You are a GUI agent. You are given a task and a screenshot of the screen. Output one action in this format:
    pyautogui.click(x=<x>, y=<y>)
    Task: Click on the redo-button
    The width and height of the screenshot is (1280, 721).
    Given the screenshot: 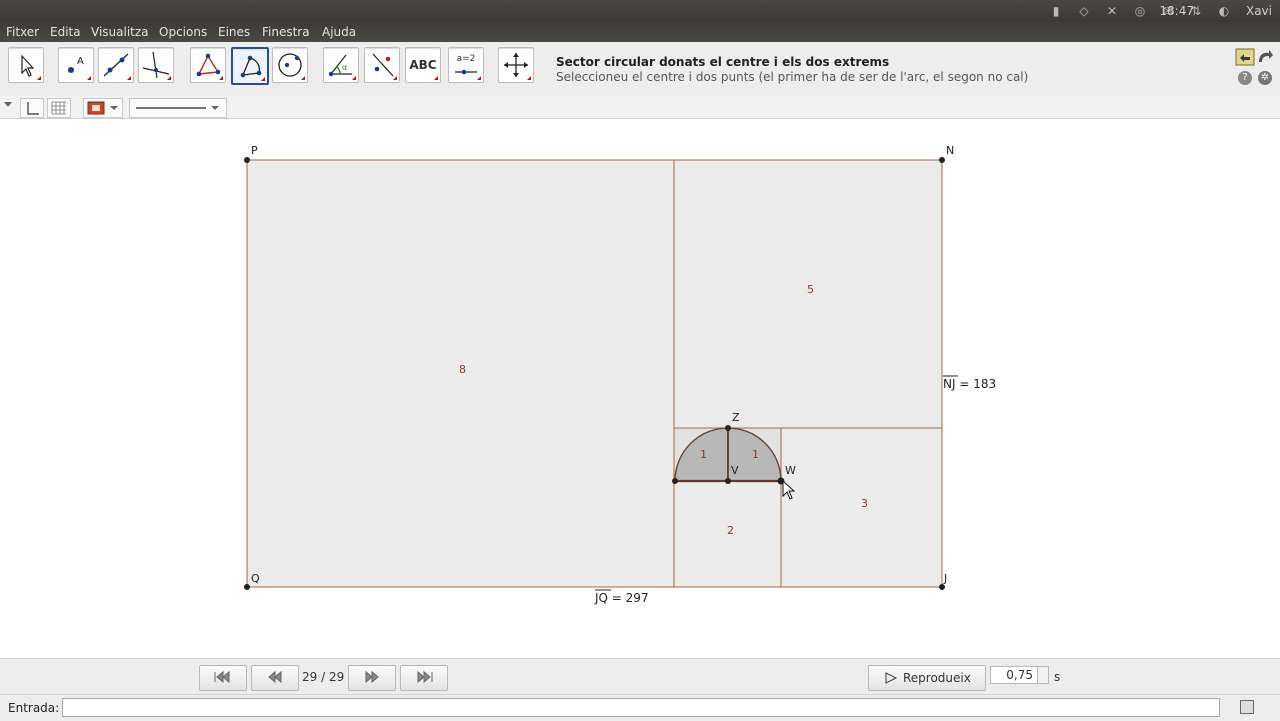 What is the action you would take?
    pyautogui.click(x=1267, y=57)
    